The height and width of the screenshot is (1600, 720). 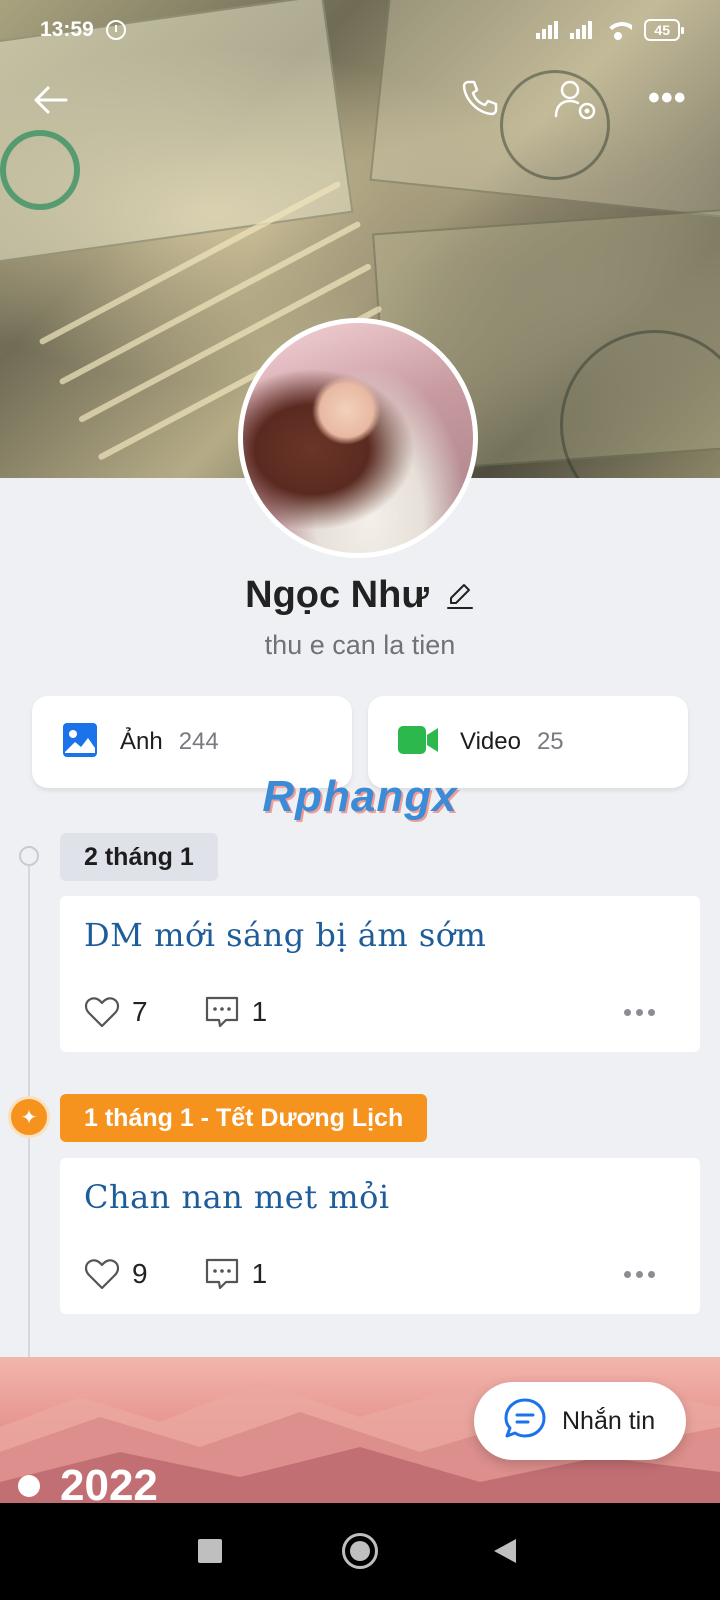 I want to click on like-count: 7, so click(x=140, y=1011).